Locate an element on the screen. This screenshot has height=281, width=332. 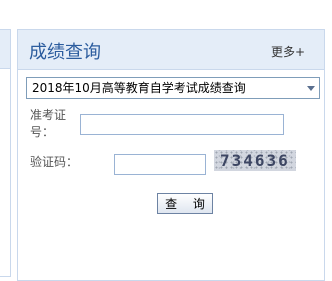
query-button: 查 询 is located at coordinates (185, 203).